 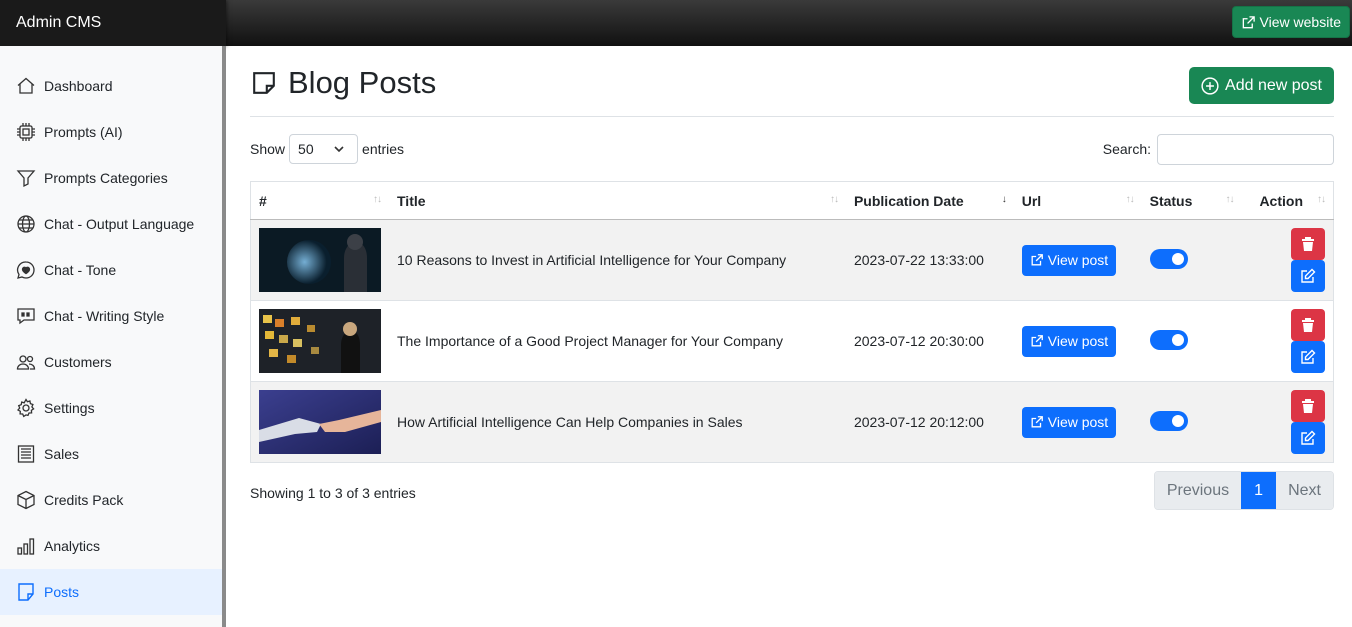 I want to click on column-header-url: Url ↑↓, so click(x=1077, y=200).